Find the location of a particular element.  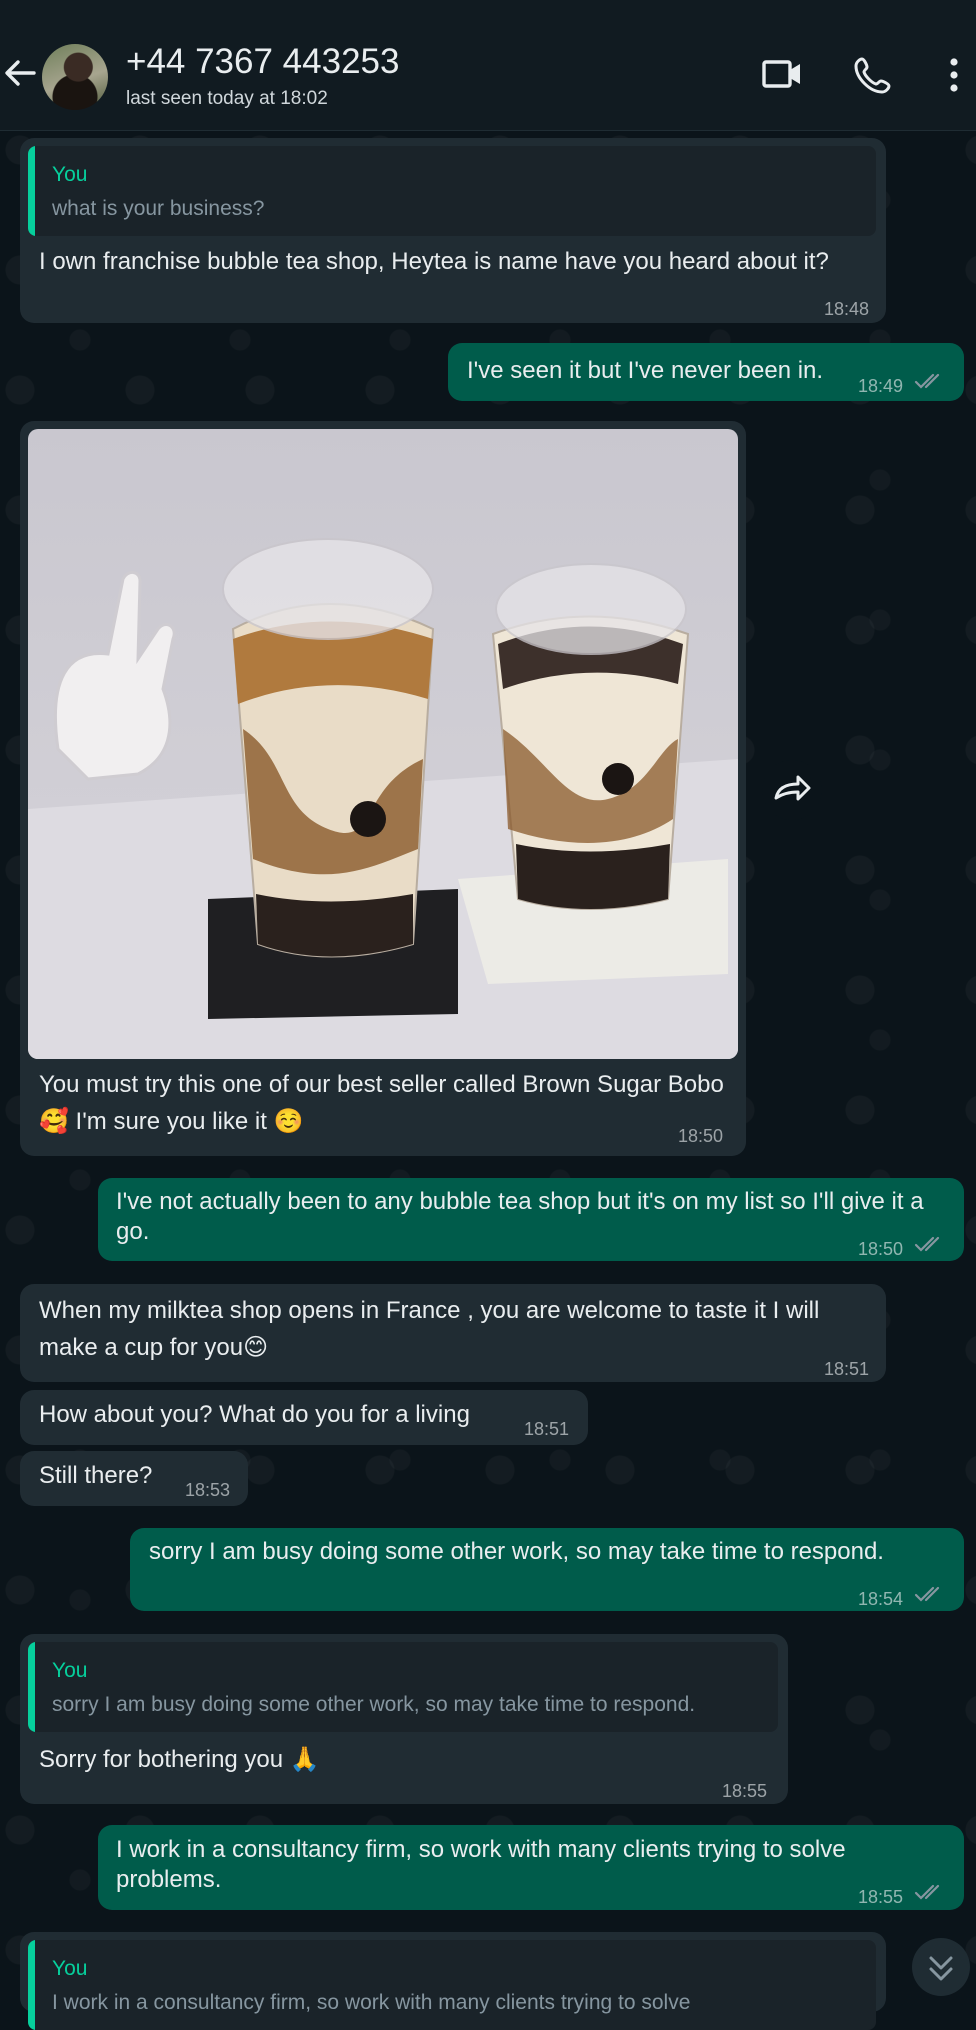

message-text: Still there? is located at coordinates (96, 1475).